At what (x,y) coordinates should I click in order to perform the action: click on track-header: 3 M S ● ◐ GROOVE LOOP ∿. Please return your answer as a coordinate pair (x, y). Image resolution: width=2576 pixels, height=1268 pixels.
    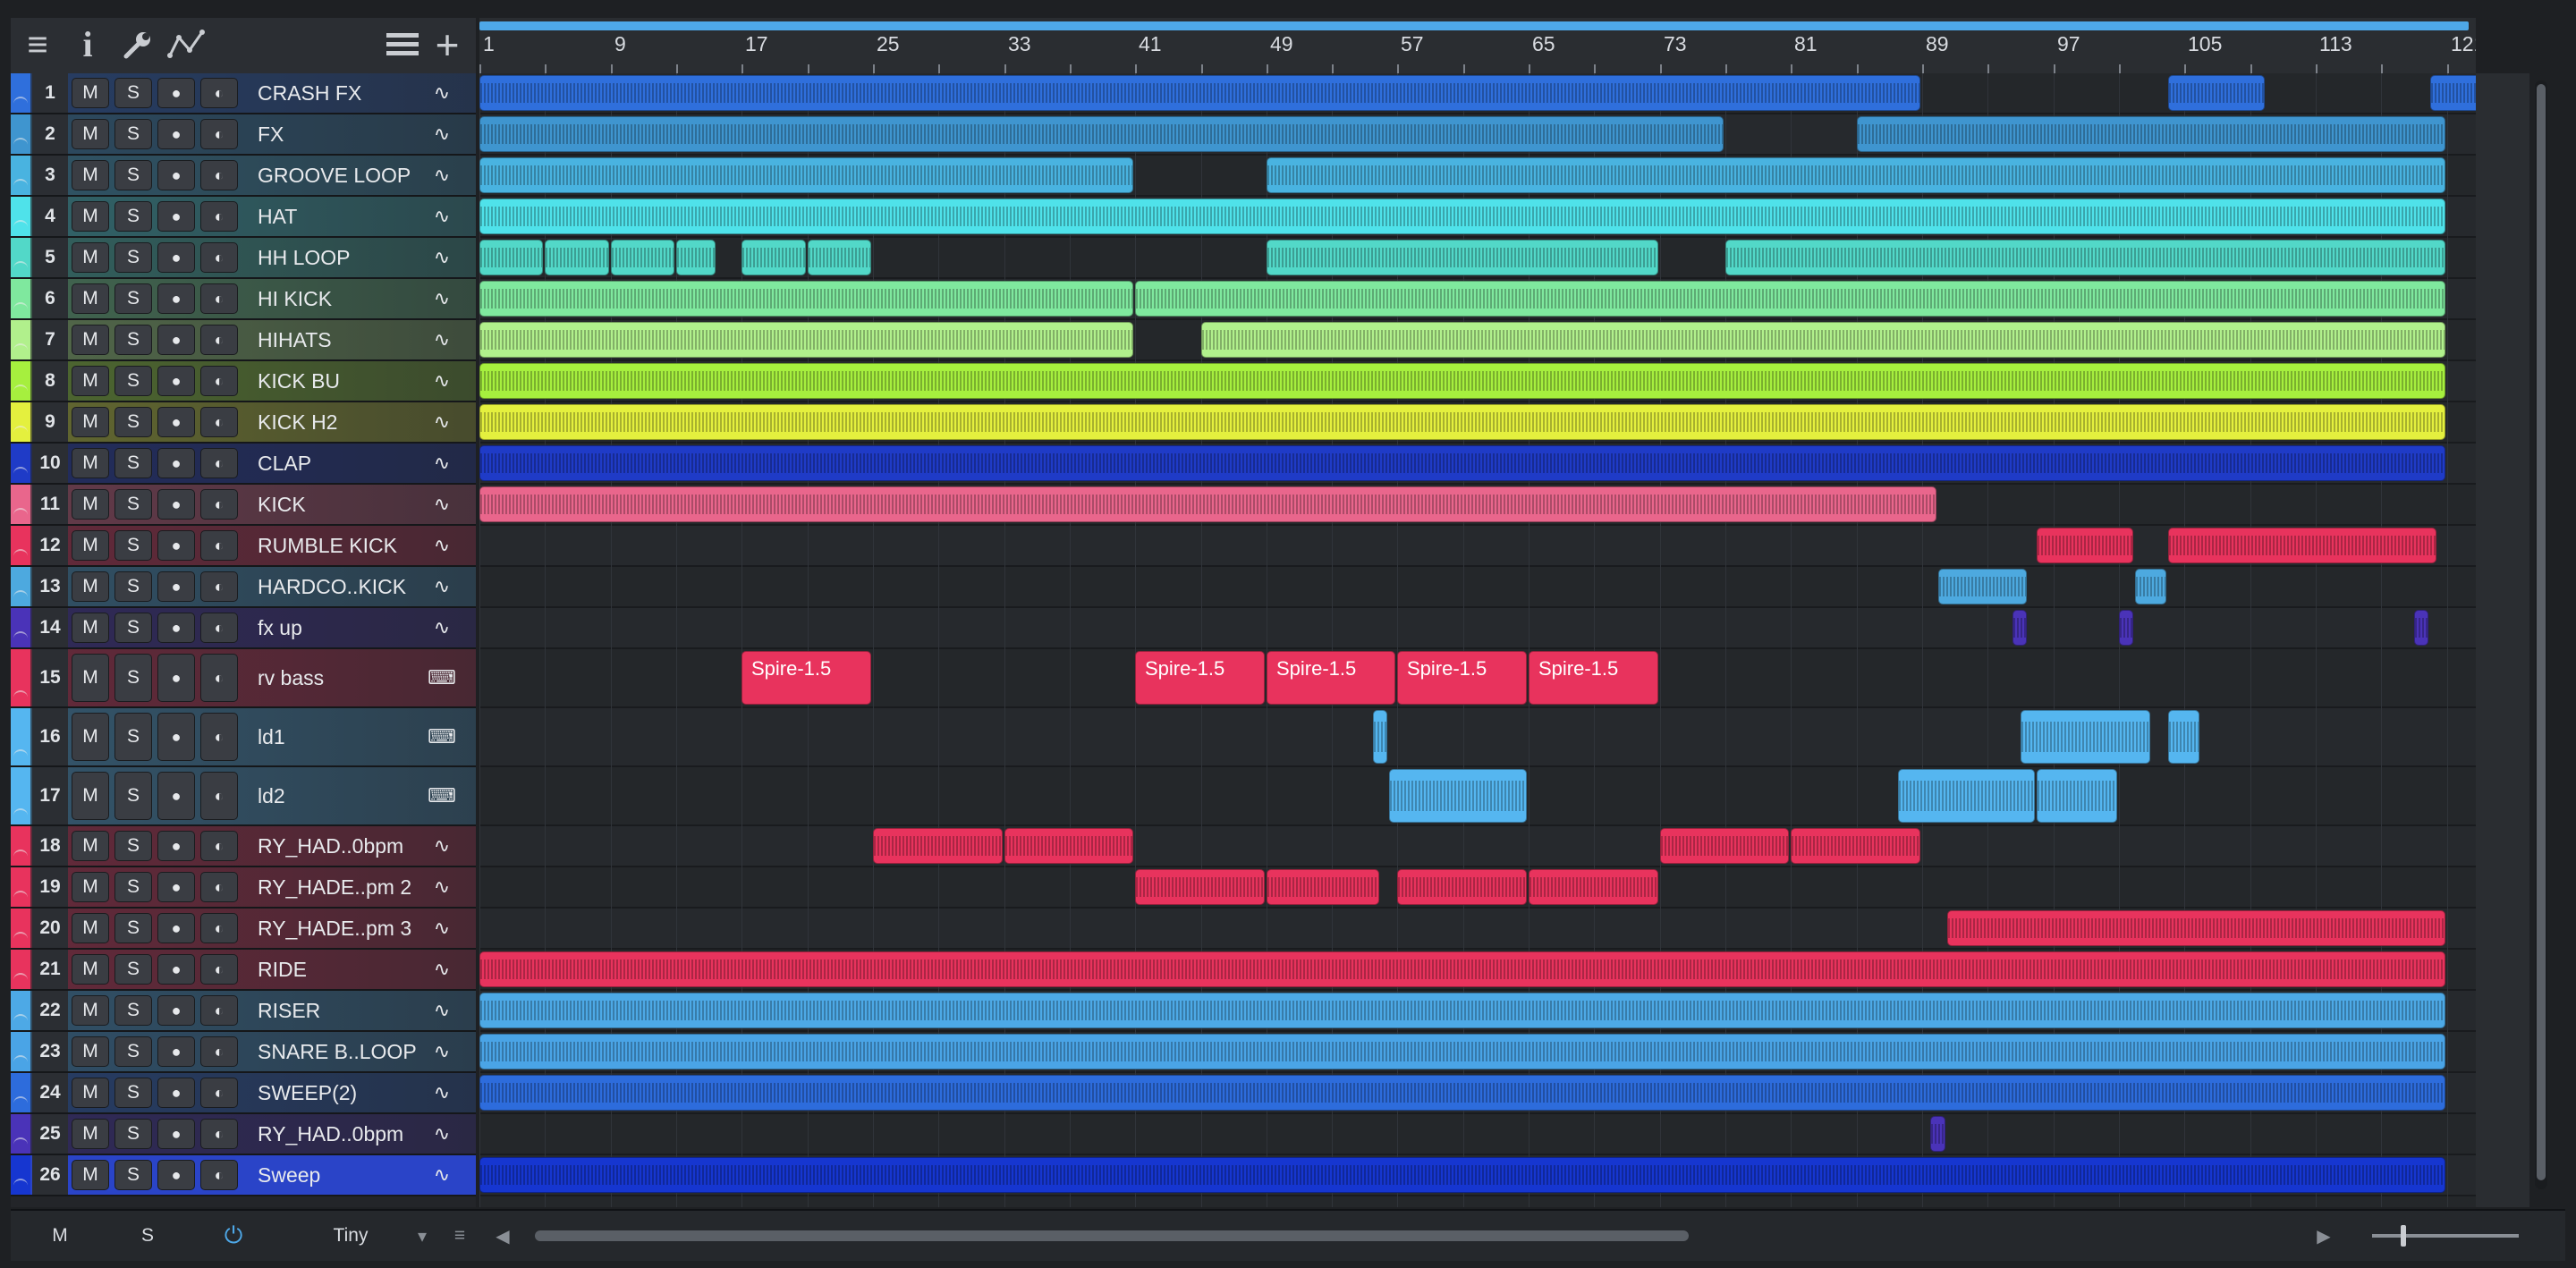
    Looking at the image, I should click on (243, 176).